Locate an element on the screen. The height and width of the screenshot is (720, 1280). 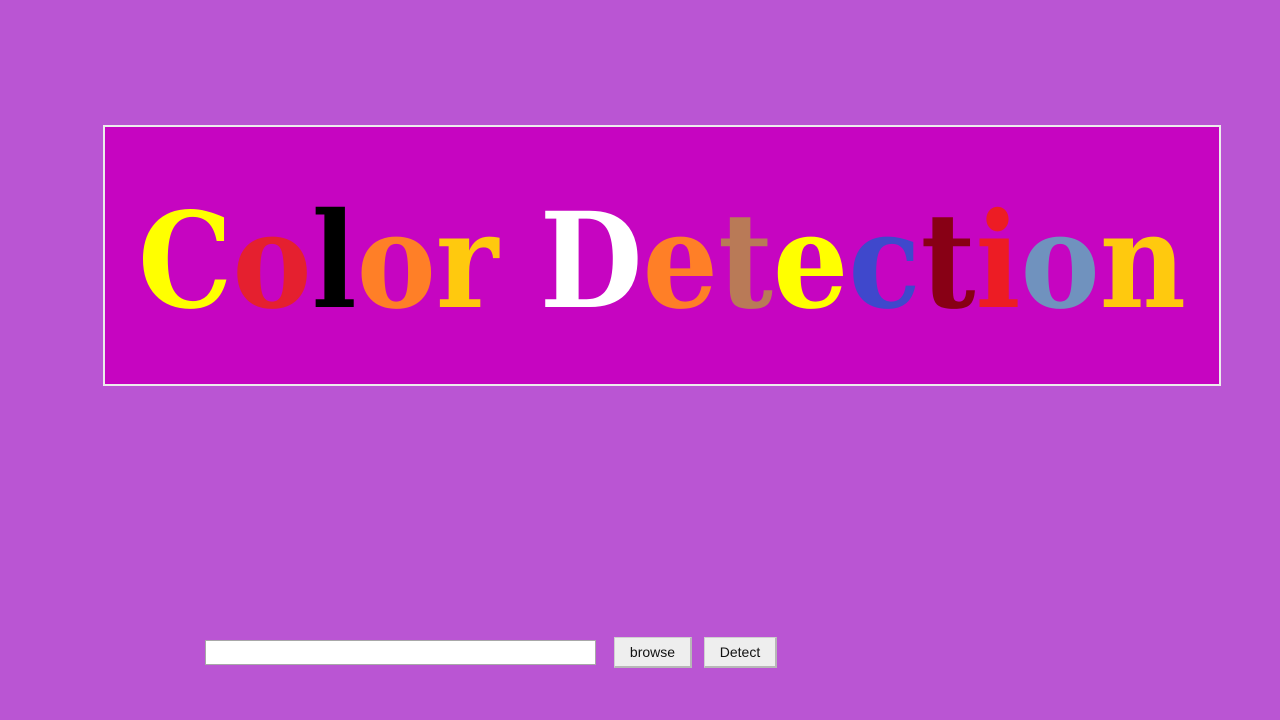
title-letter: D is located at coordinates (591, 261).